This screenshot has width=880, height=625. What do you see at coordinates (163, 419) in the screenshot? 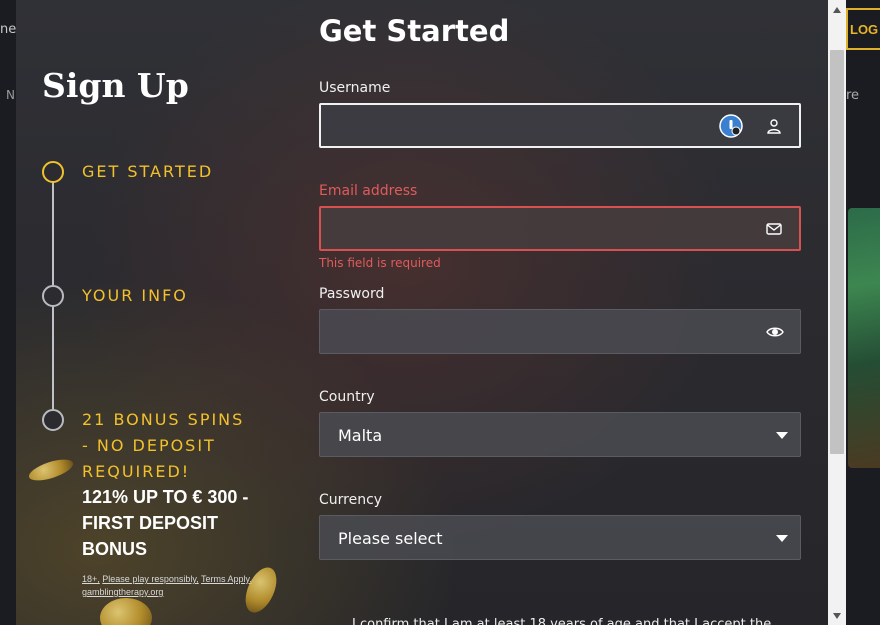
I see `step-label-bonus-line: 21 BONUS SPINS` at bounding box center [163, 419].